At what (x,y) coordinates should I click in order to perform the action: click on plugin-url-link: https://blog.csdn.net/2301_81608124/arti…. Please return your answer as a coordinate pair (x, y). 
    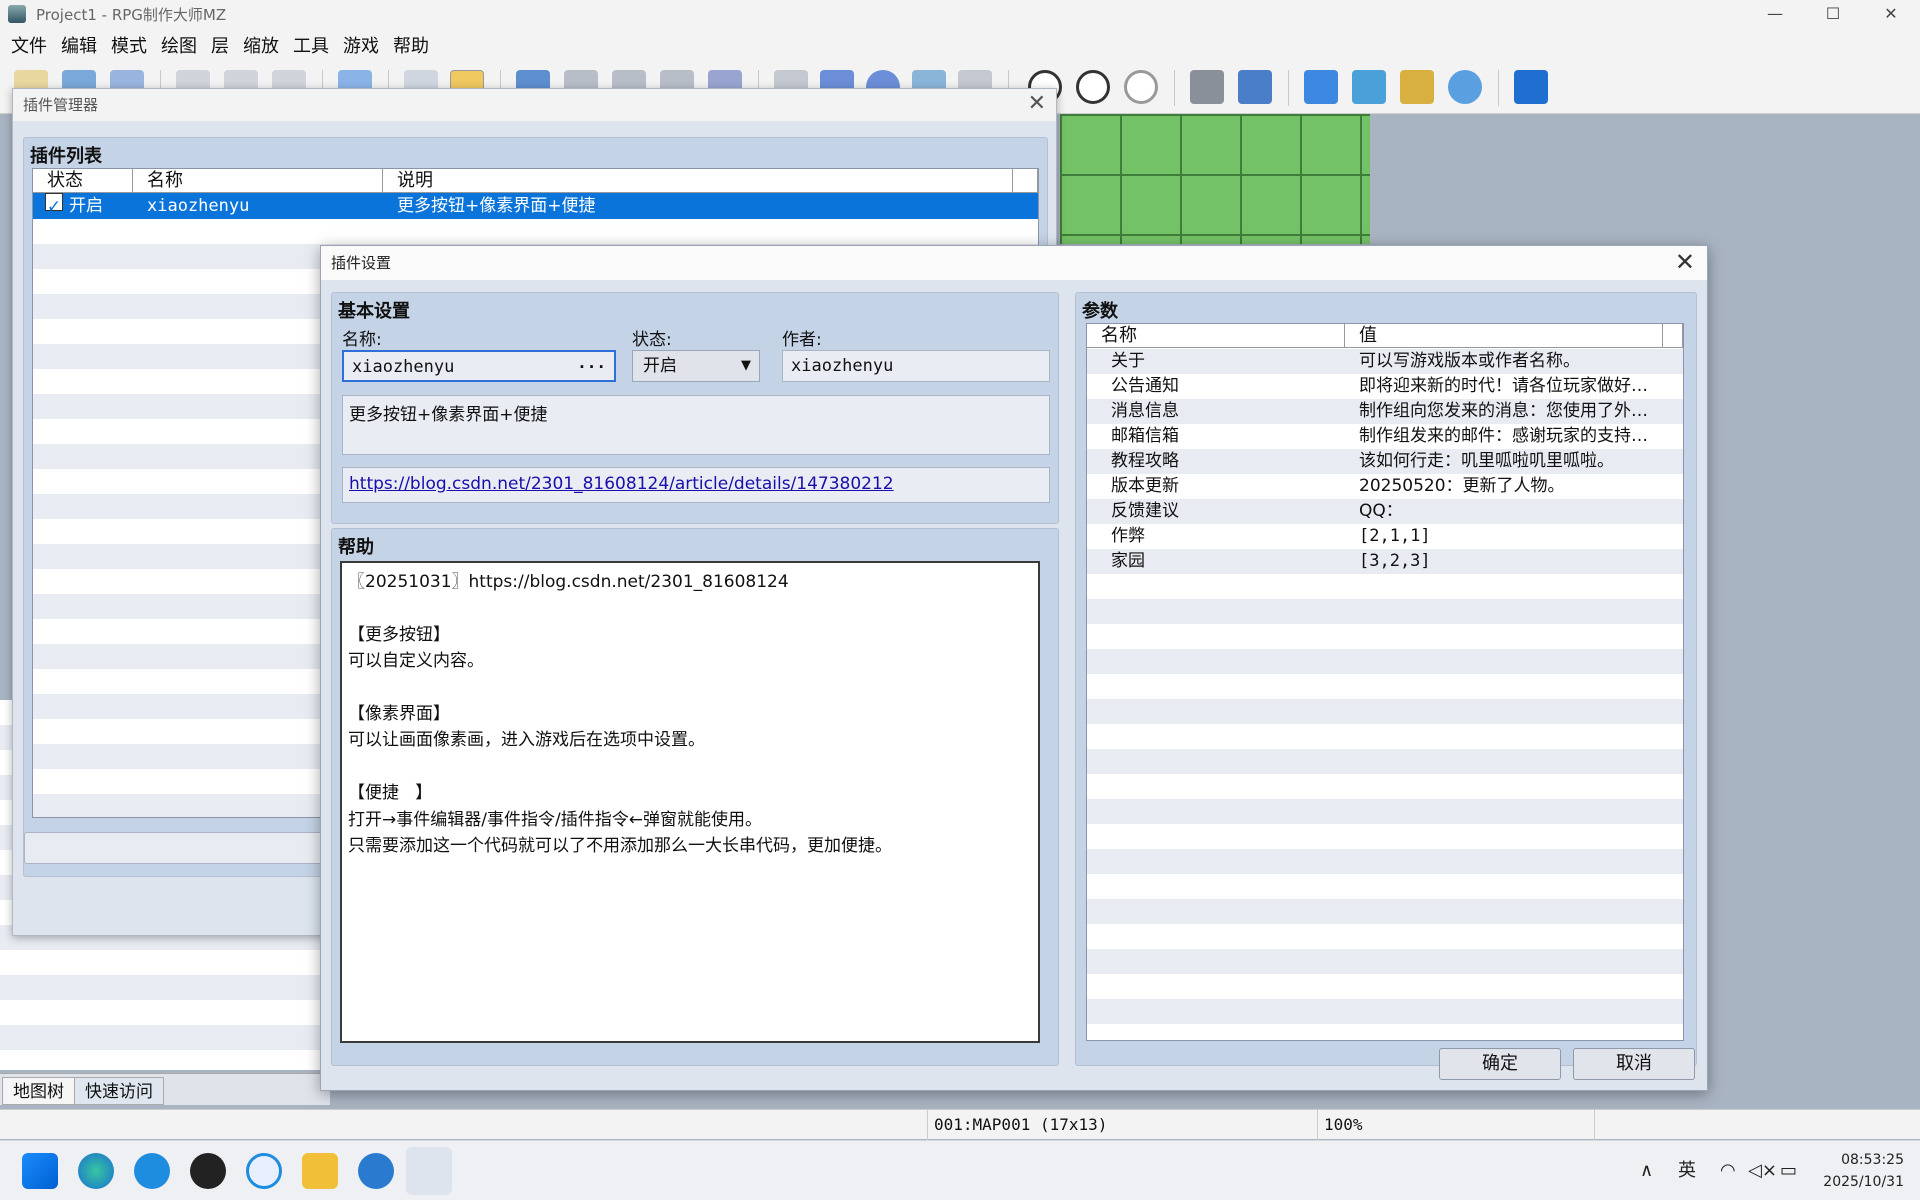
    Looking at the image, I should click on (621, 484).